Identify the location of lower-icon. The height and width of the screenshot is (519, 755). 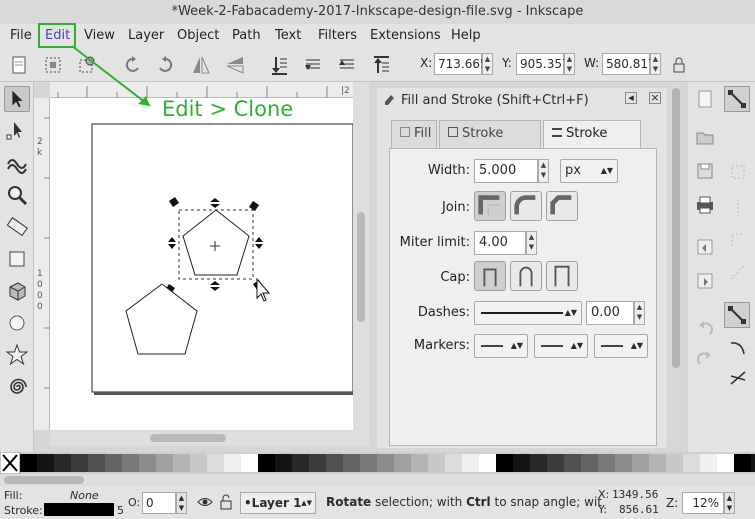
(313, 65).